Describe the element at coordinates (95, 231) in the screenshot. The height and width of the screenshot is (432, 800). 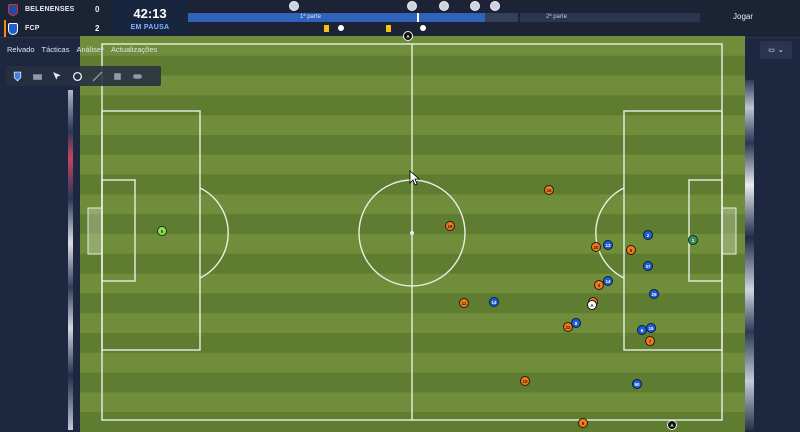
I see `left-goal` at that location.